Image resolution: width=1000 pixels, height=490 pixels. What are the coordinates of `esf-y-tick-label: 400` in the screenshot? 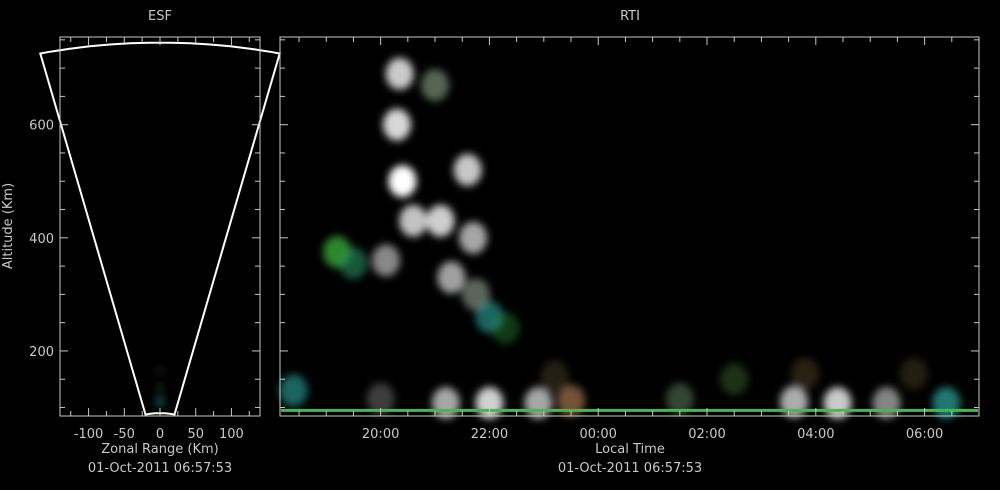 It's located at (41, 239).